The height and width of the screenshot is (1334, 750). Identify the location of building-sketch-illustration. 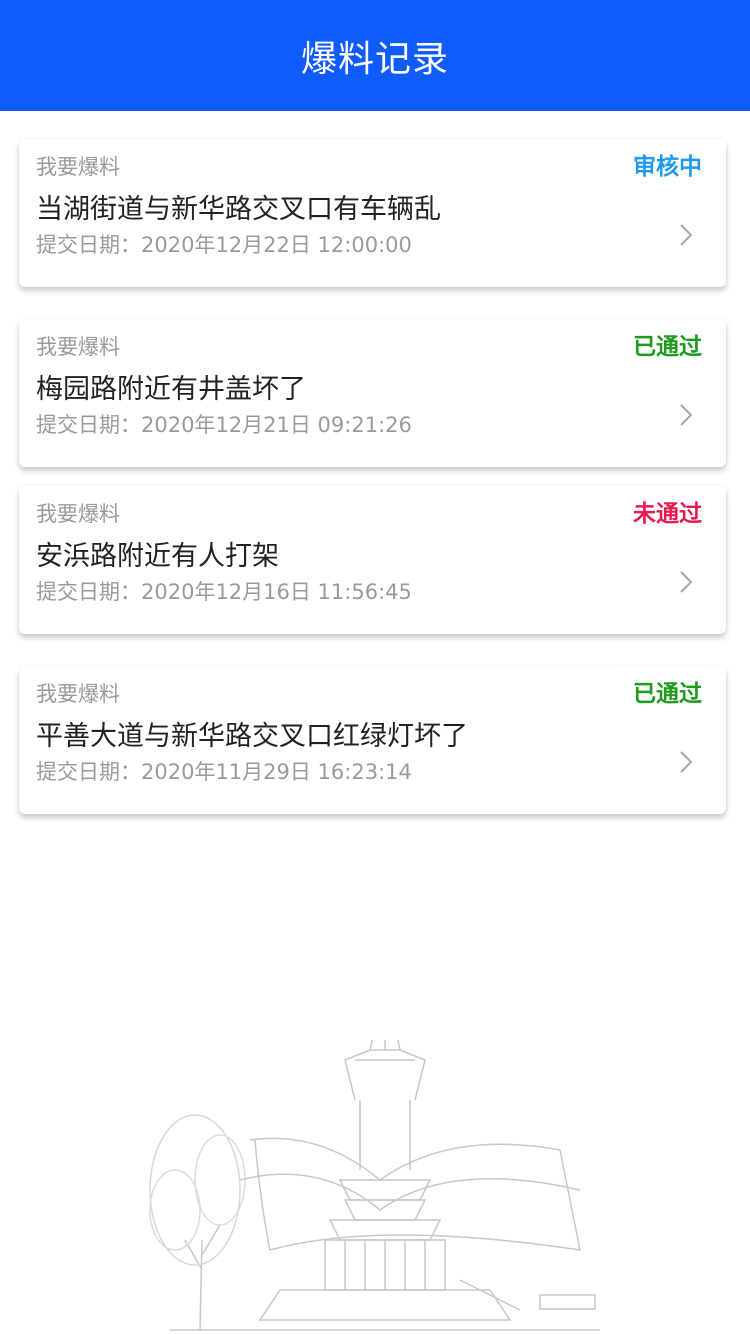
(374, 1185).